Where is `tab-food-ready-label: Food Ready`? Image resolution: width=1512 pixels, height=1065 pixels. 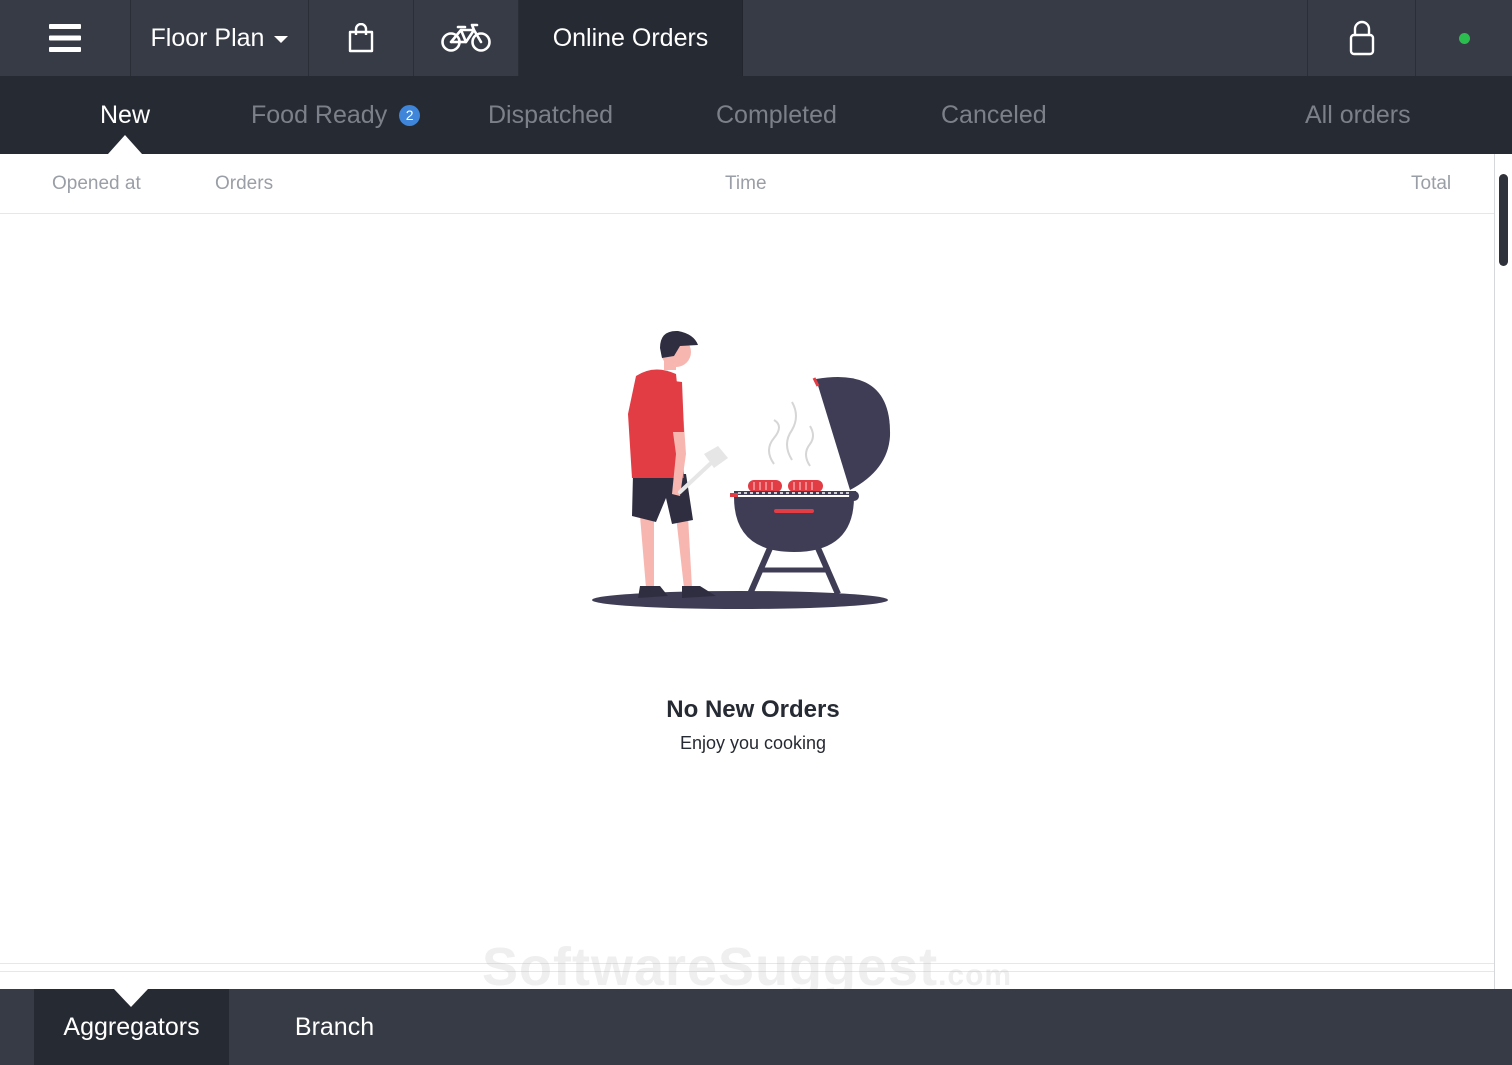
tab-food-ready-label: Food Ready is located at coordinates (319, 114).